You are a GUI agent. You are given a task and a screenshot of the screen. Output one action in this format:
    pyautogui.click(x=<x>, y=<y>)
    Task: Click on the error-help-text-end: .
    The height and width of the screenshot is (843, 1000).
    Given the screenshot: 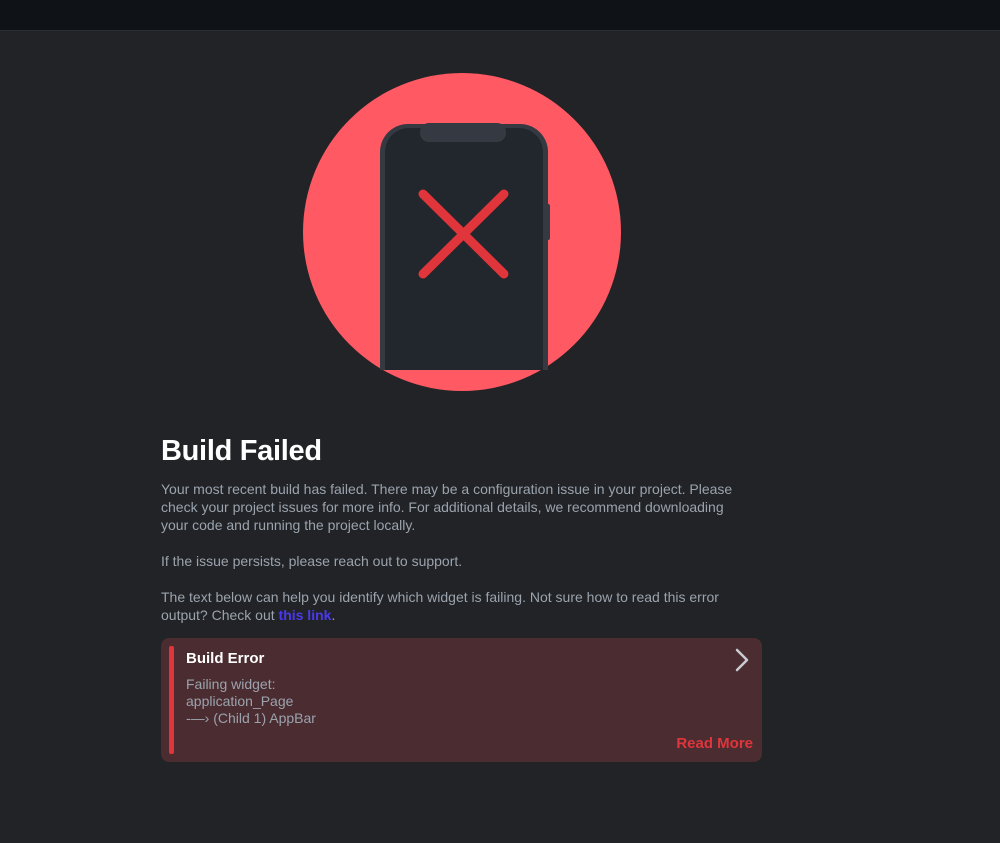 What is the action you would take?
    pyautogui.click(x=333, y=615)
    